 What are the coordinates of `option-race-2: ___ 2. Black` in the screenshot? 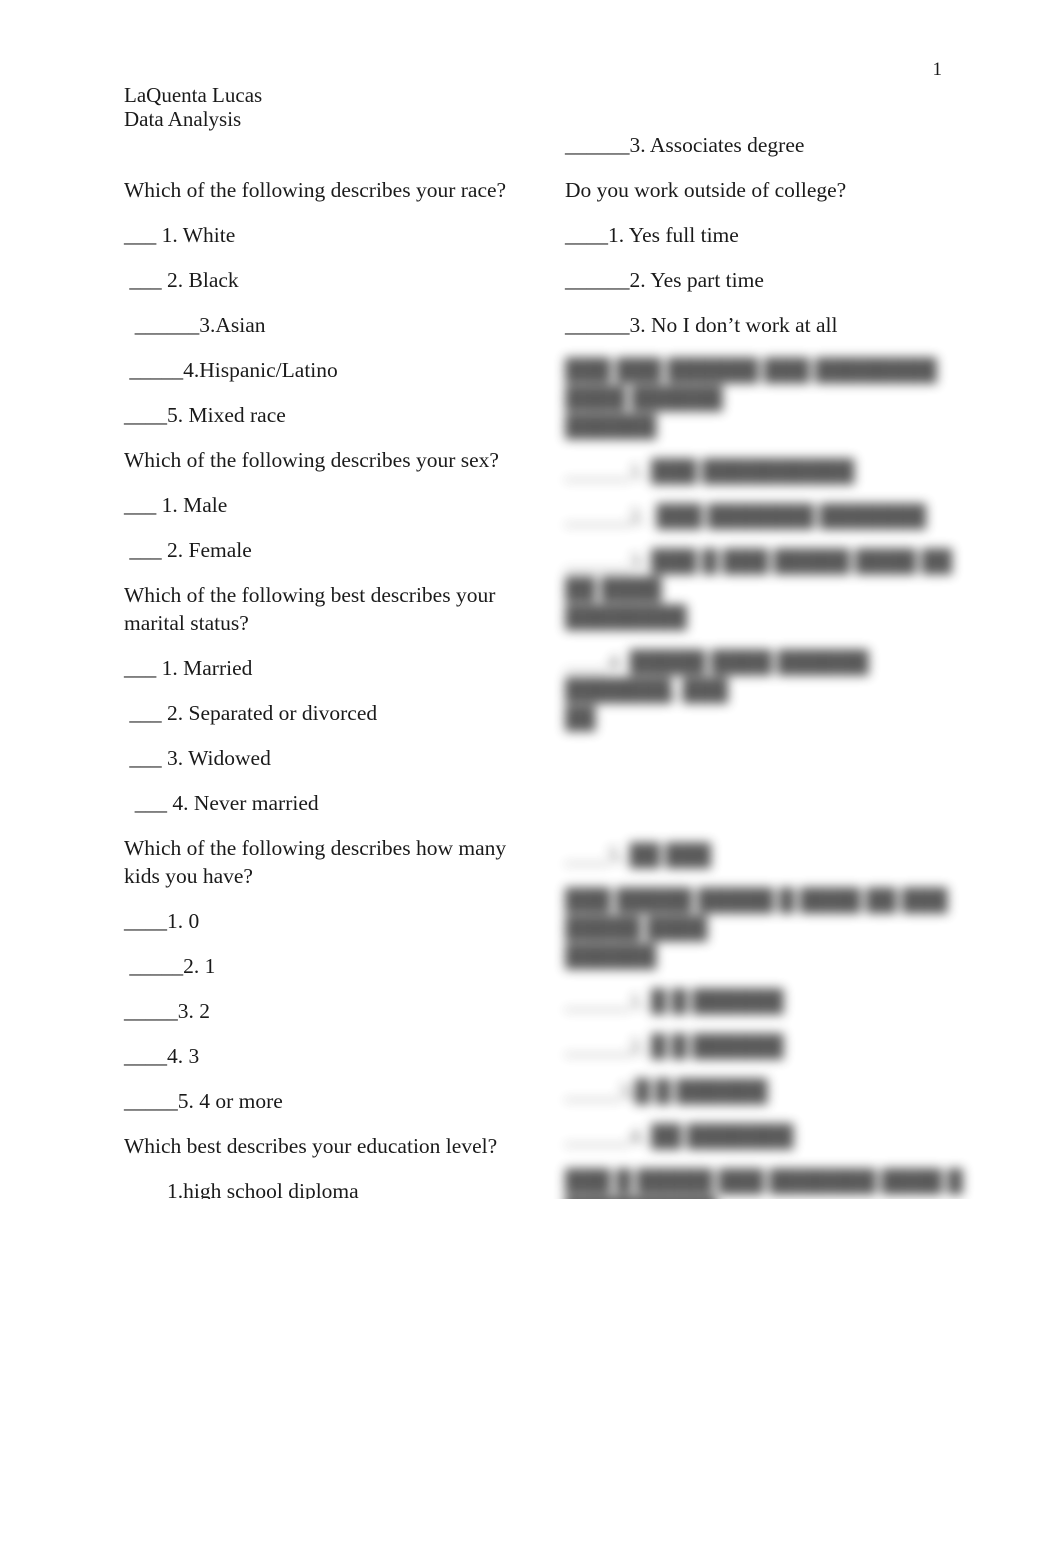 It's located at (324, 280).